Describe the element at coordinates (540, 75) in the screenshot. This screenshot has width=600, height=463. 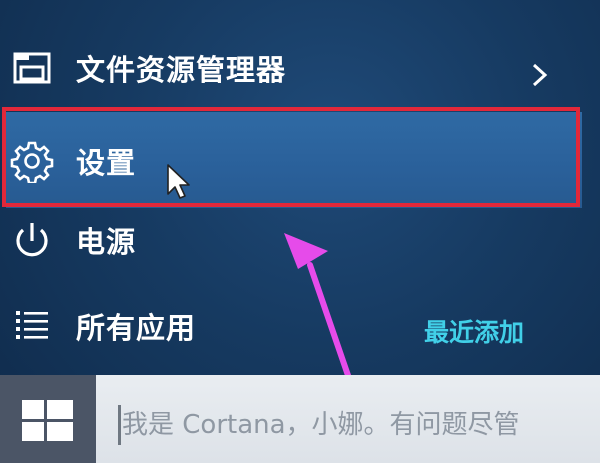
I see `chevron-right-icon` at that location.